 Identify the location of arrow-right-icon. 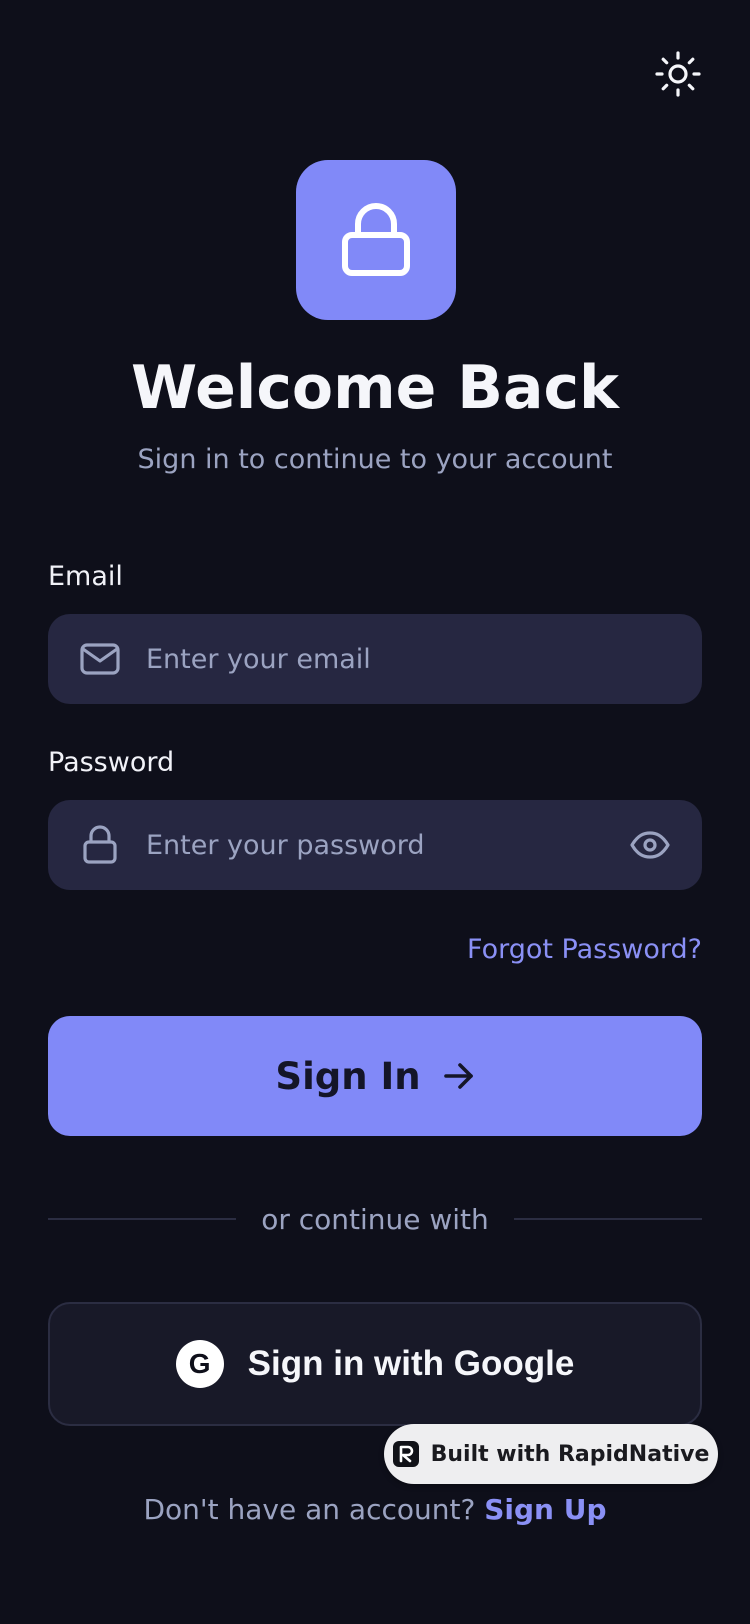
(458, 1076).